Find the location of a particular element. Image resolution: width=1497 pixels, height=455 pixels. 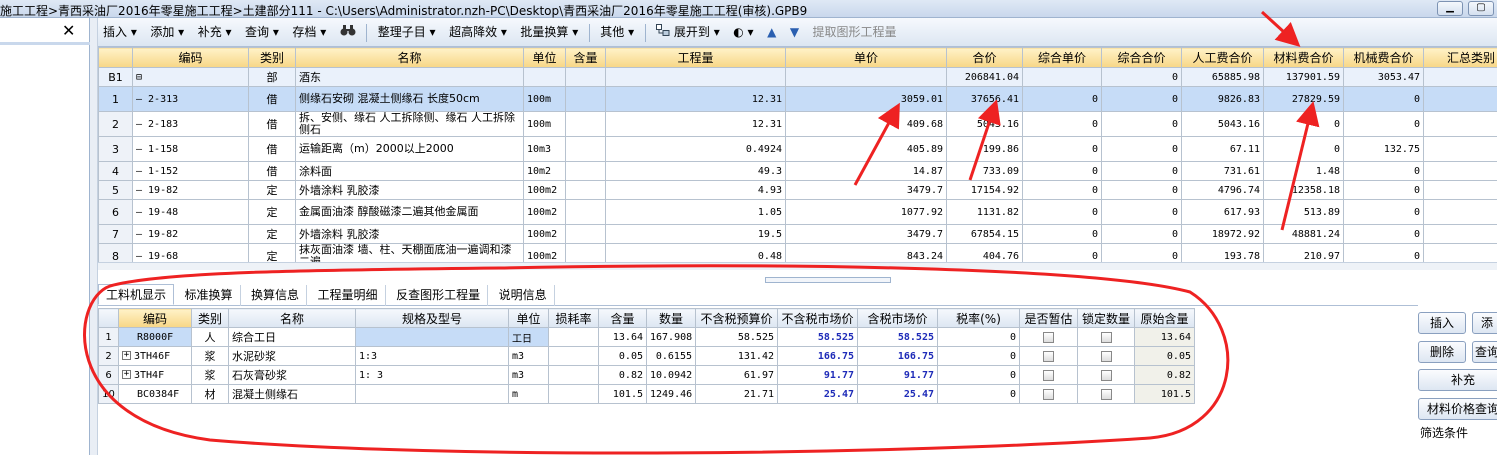

cell-rn: 3 is located at coordinates (115, 149).